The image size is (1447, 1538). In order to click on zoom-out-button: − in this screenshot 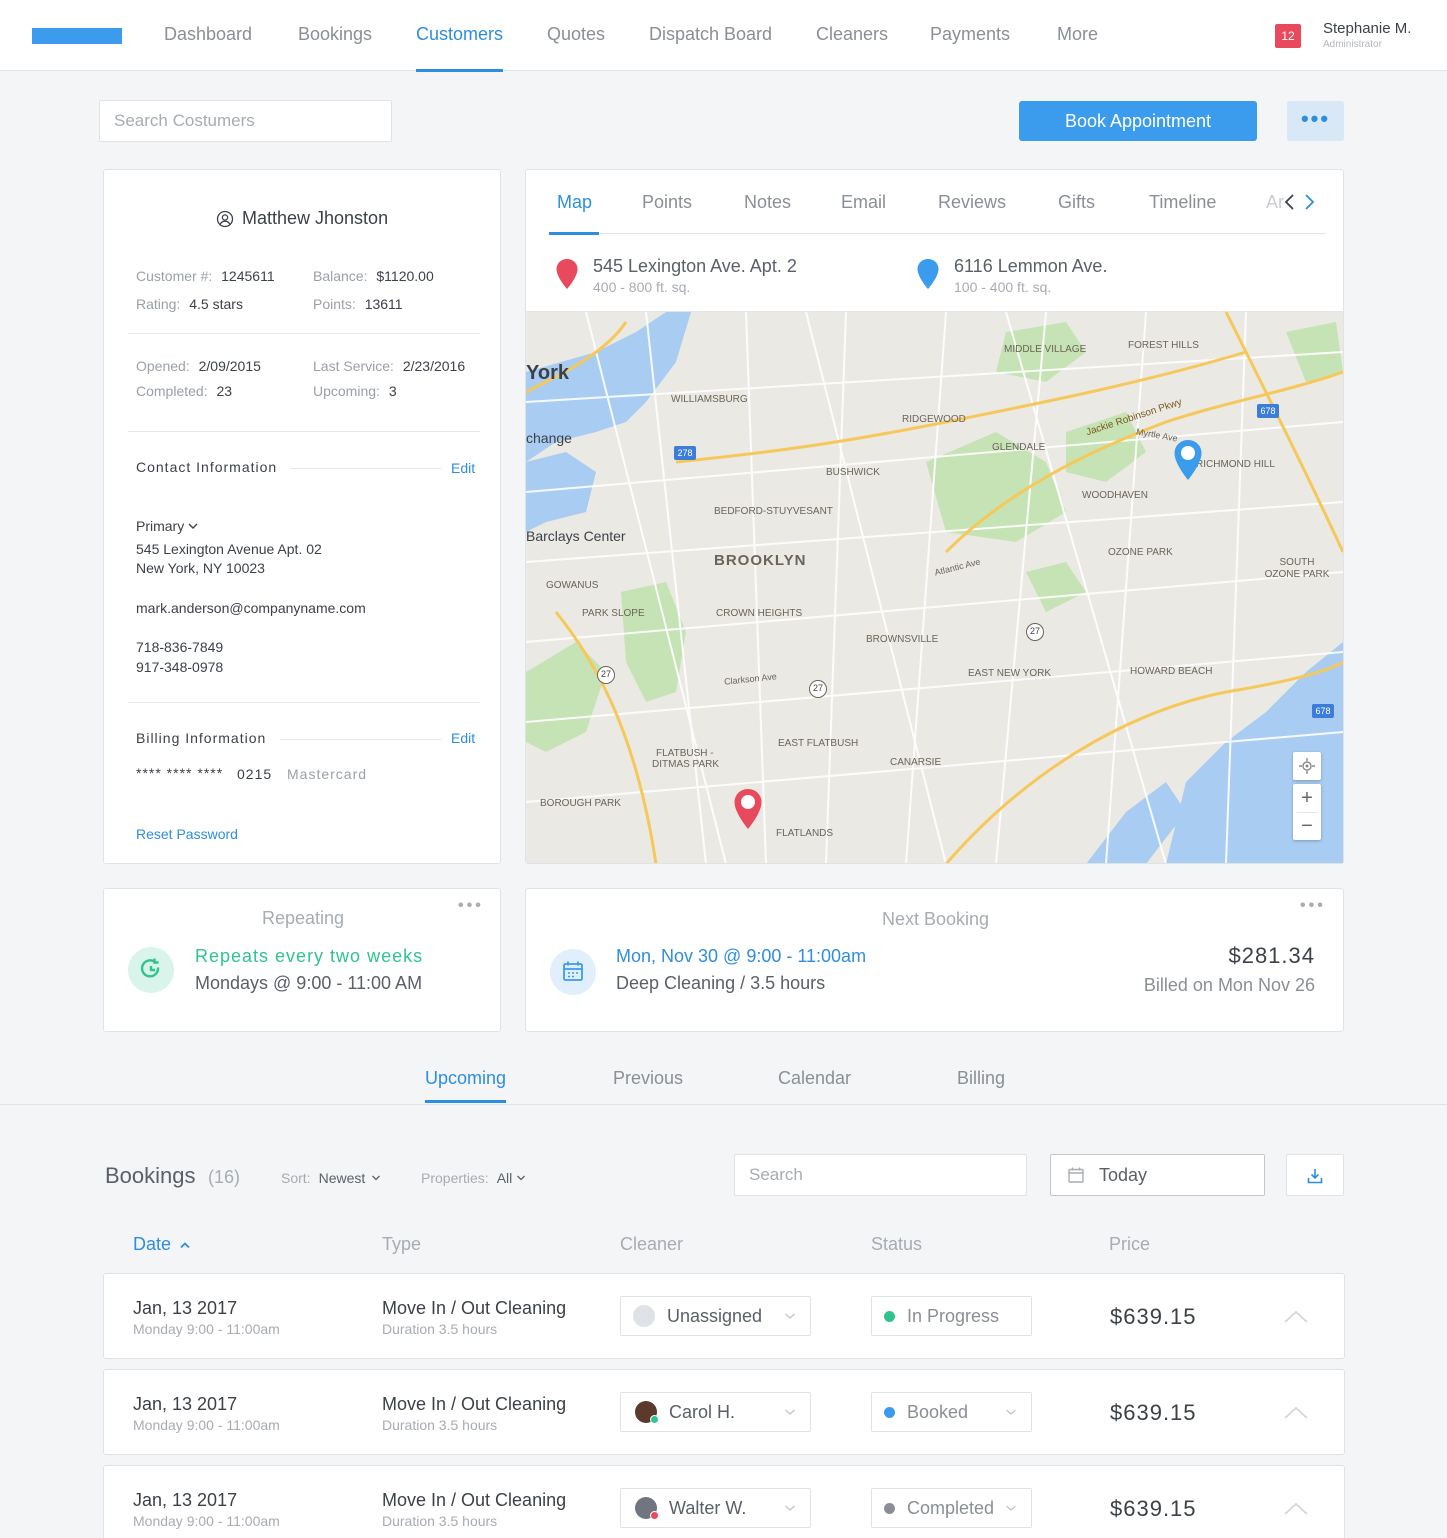, I will do `click(1307, 826)`.